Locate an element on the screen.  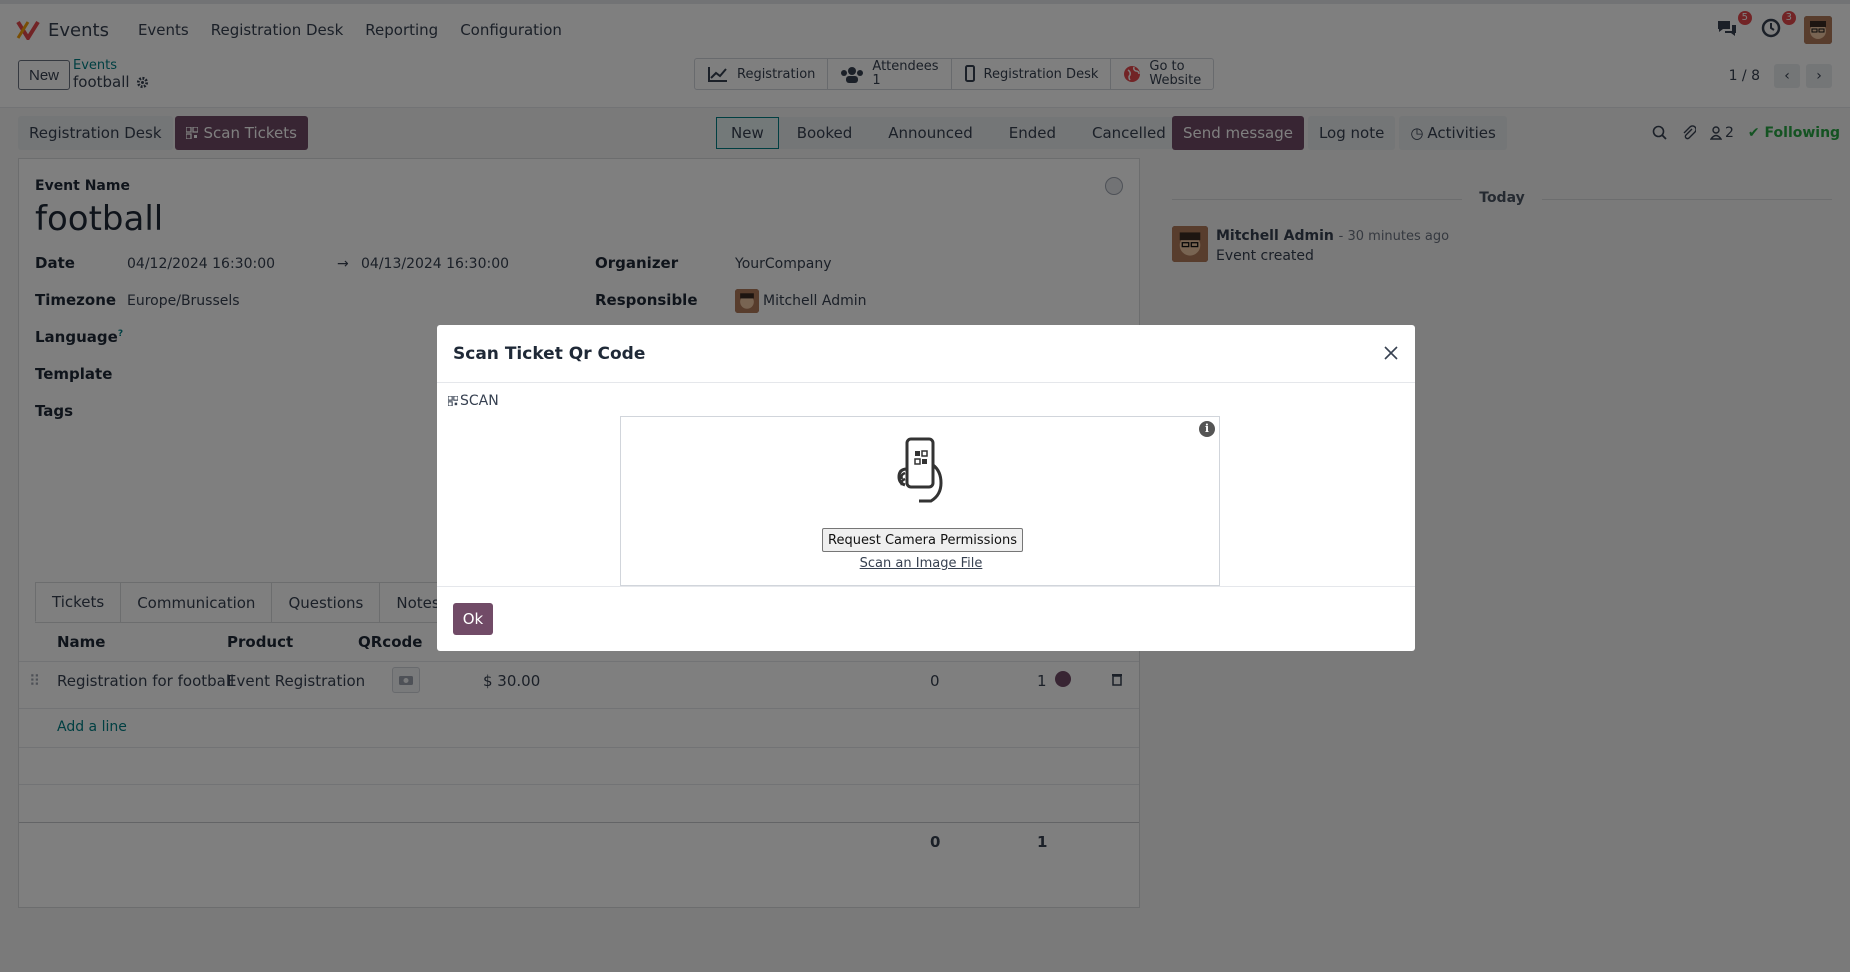
request-camera-permissions-button: Request Camera Permissions is located at coordinates (922, 540).